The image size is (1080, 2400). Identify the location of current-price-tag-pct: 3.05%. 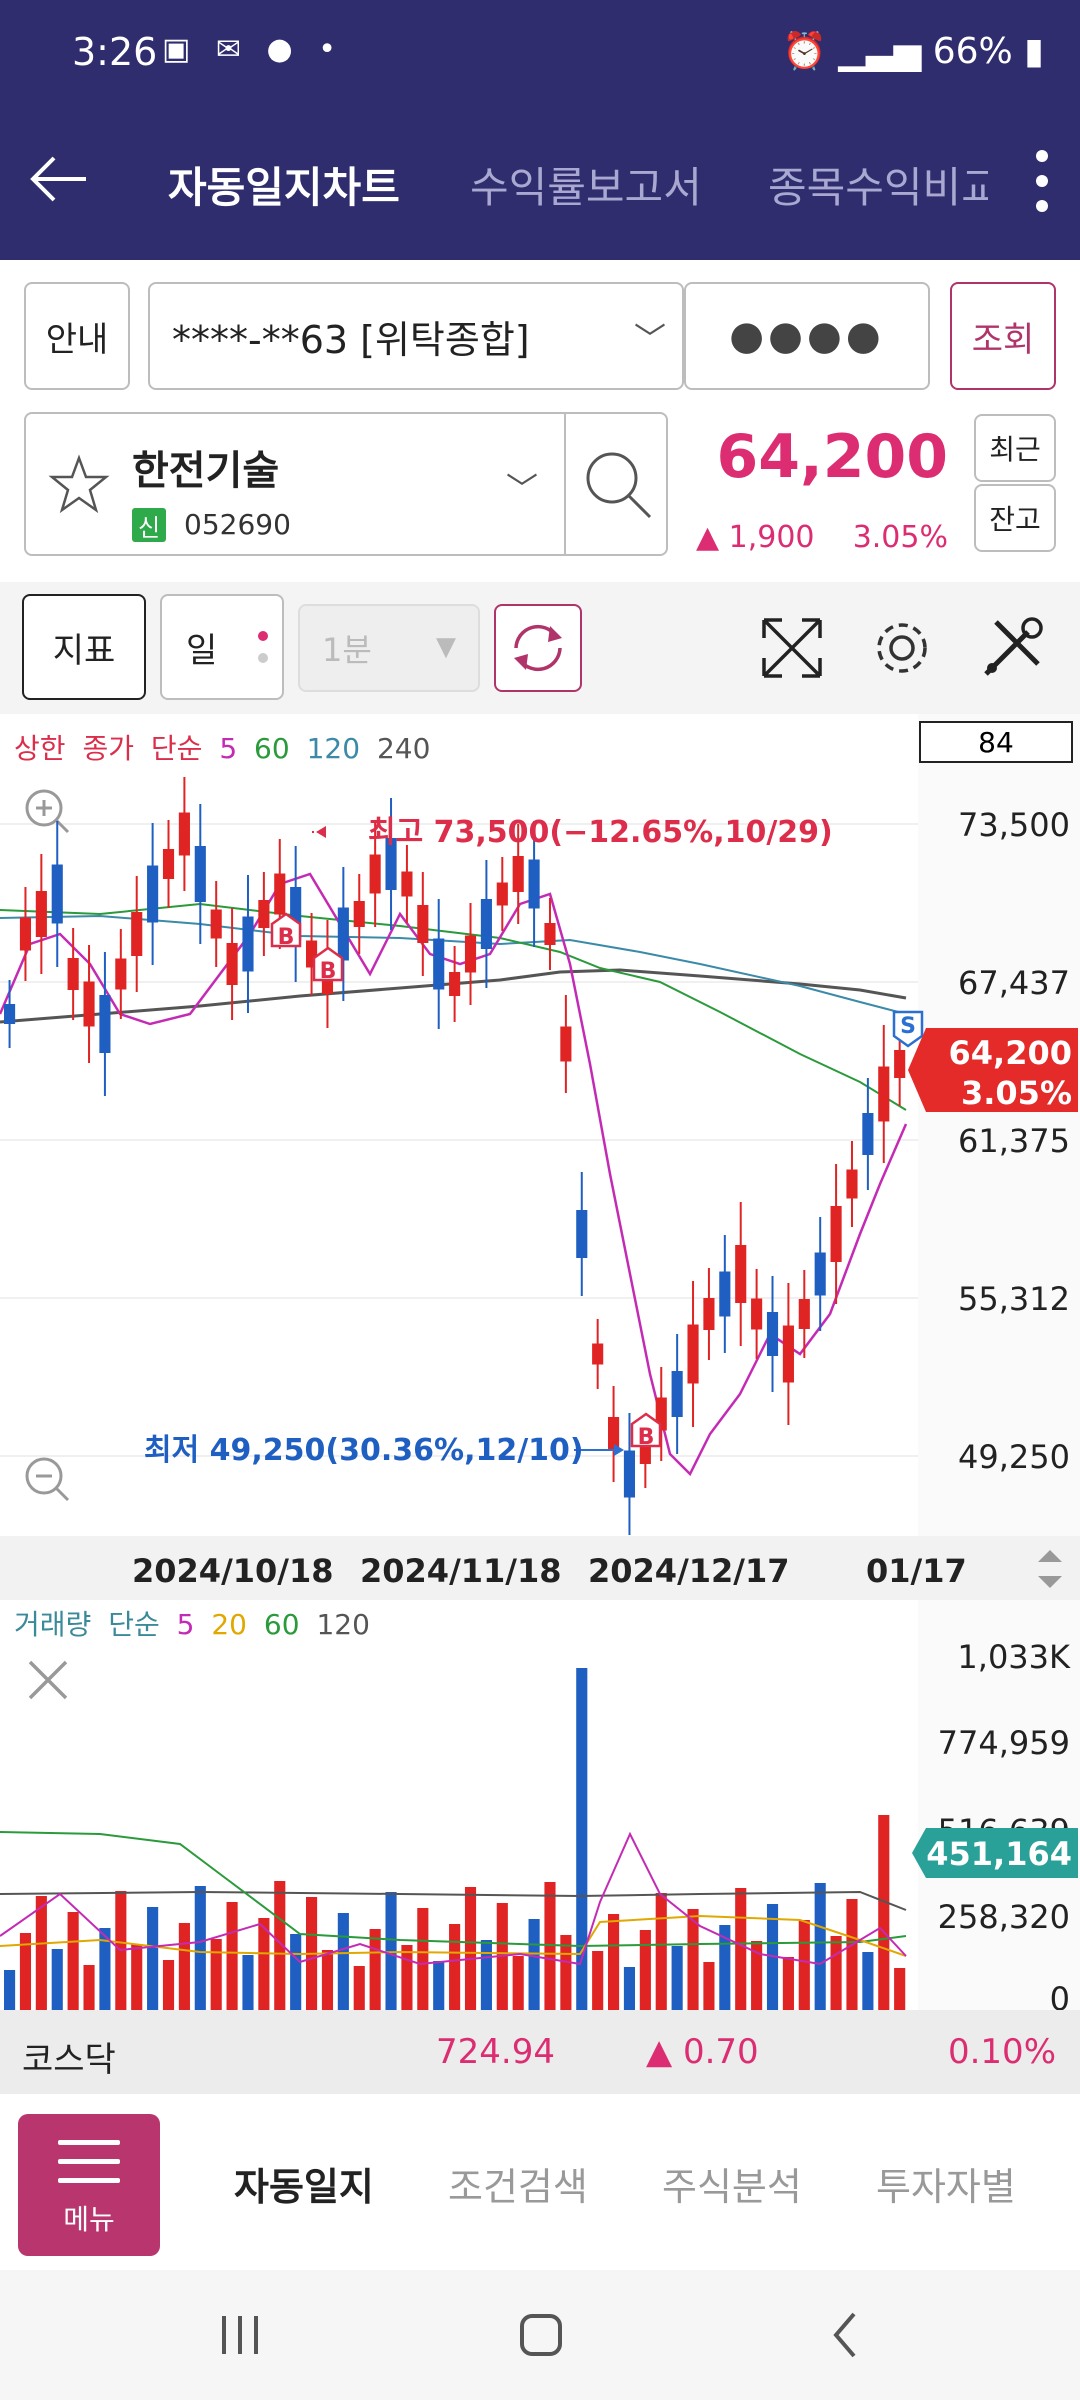
(1016, 1093).